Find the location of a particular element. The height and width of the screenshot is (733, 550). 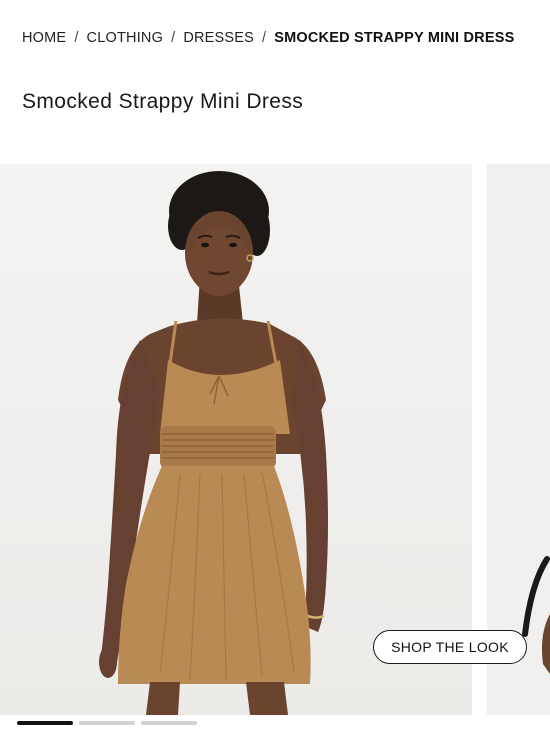

carousel-indicators is located at coordinates (107, 723).